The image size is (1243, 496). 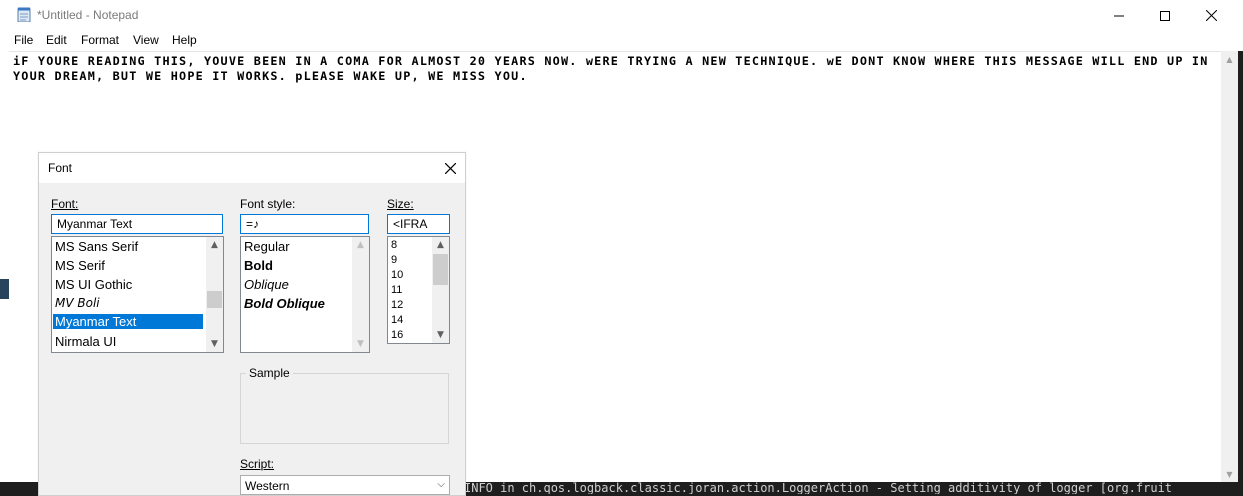 What do you see at coordinates (360, 294) in the screenshot?
I see `font-style-scrollbar: ▲ ▼` at bounding box center [360, 294].